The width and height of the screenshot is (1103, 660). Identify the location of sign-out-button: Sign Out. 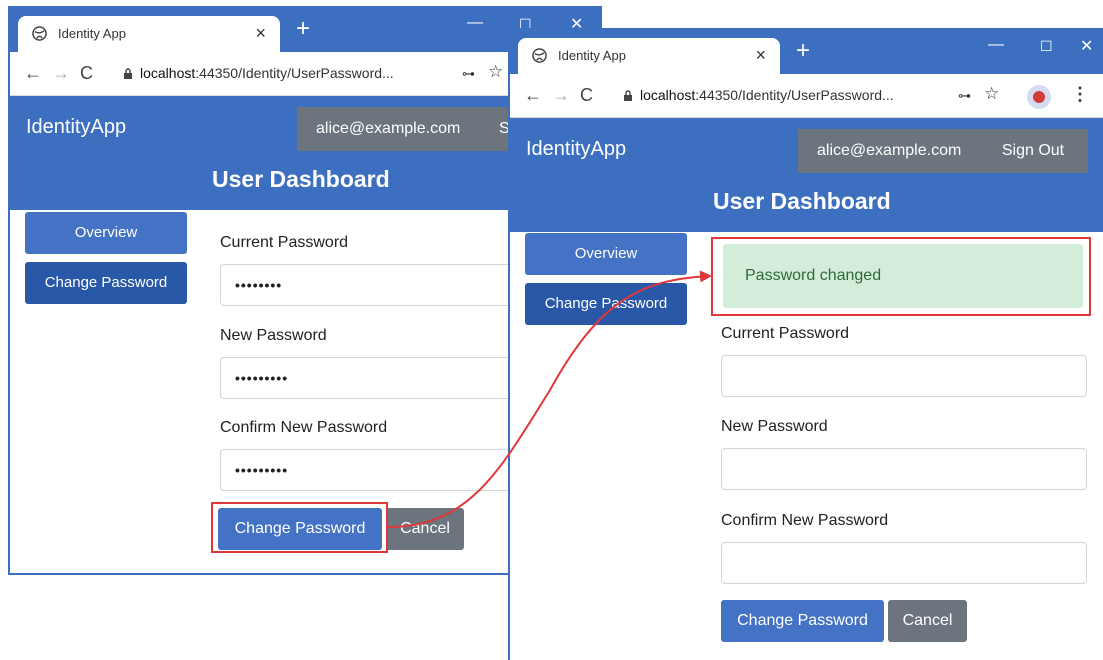
(1033, 151).